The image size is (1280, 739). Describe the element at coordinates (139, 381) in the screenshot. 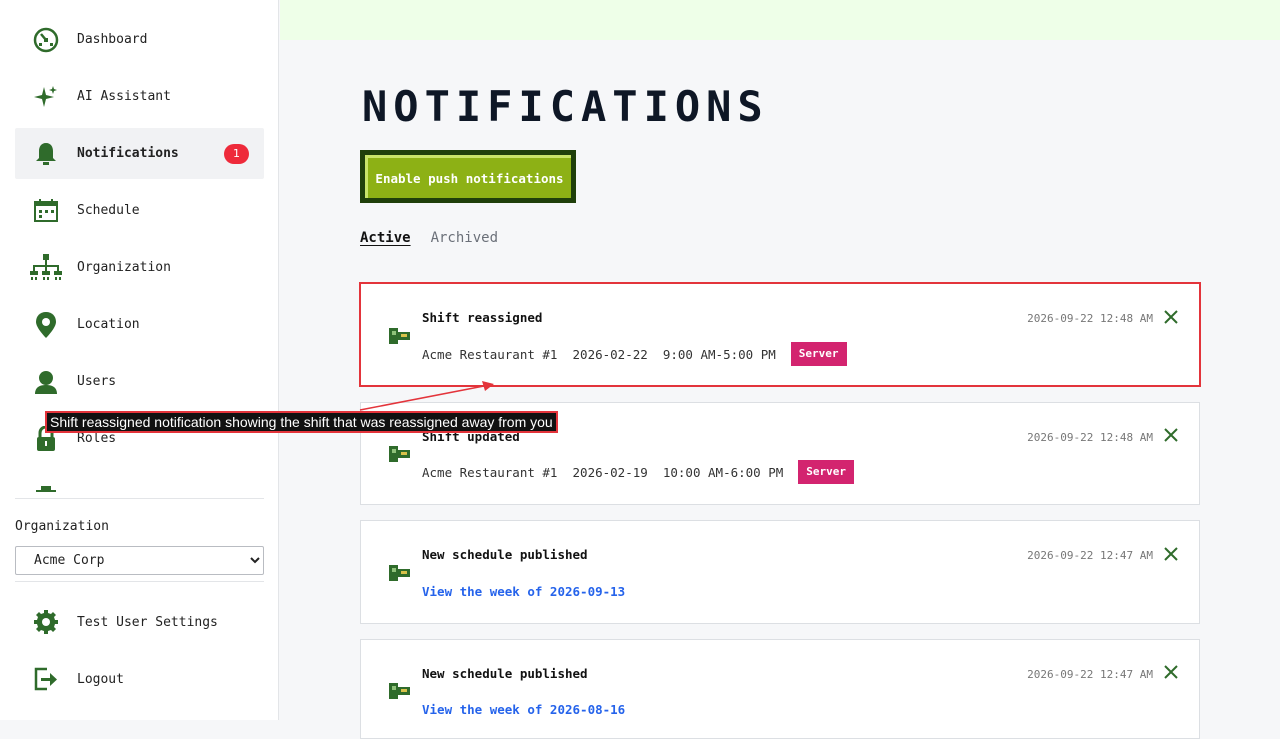

I see `sidebar-item-users: Users` at that location.